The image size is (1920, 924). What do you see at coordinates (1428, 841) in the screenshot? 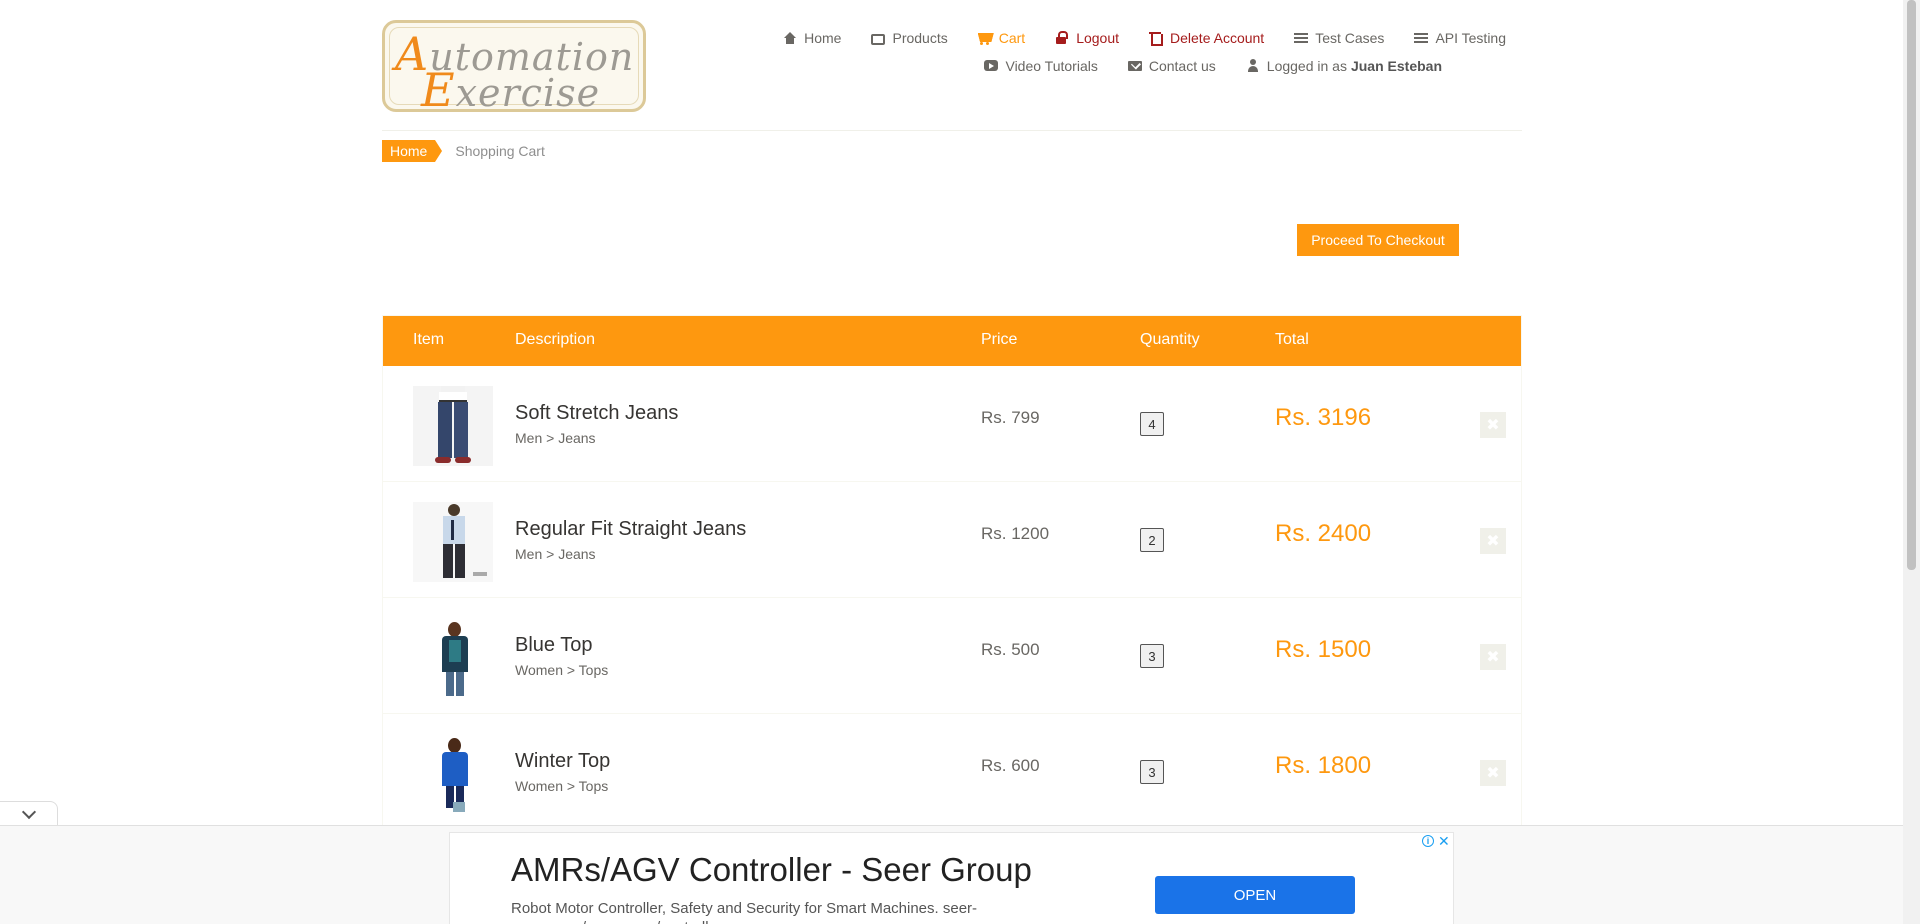
I see `ad-info-icon: i` at bounding box center [1428, 841].